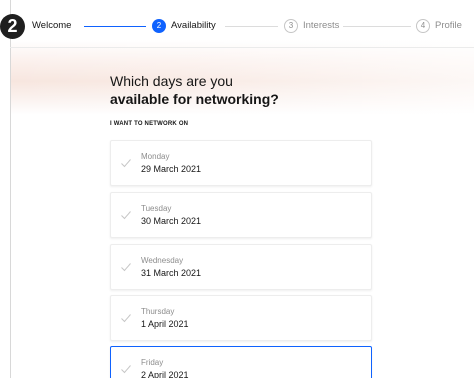 The height and width of the screenshot is (378, 474). Describe the element at coordinates (158, 311) in the screenshot. I see `day-name: Thursday` at that location.